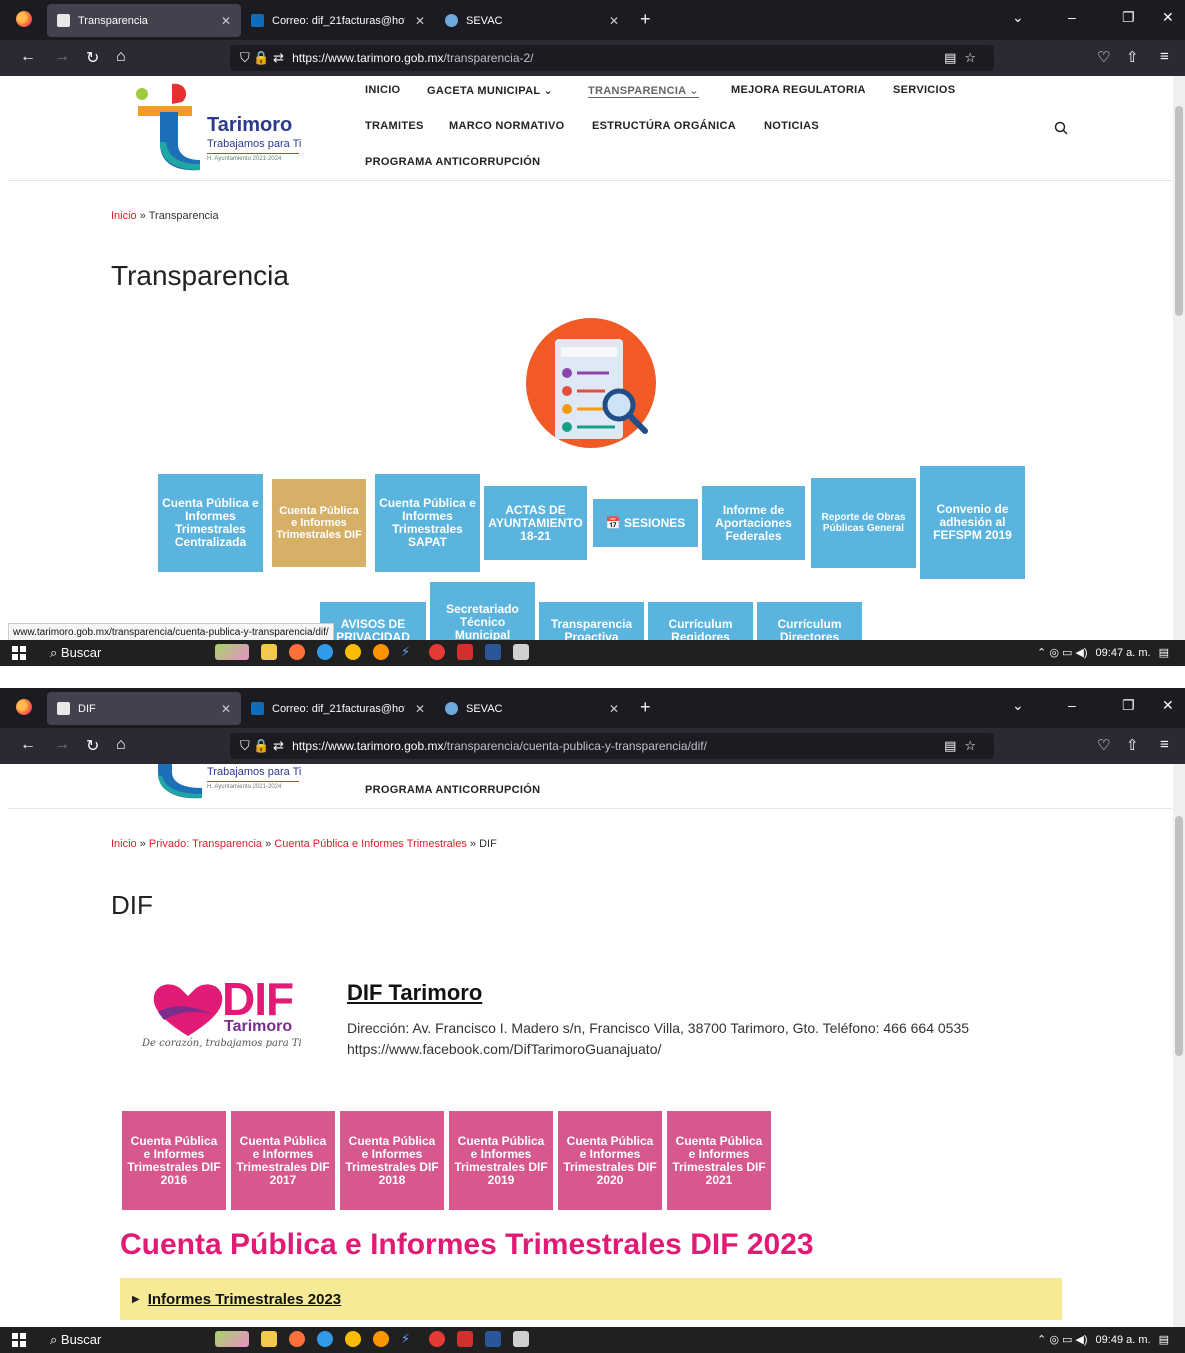  I want to click on tile-convenio-fefspm: Convenio de adhesión al FEFSPM 2019, so click(972, 522).